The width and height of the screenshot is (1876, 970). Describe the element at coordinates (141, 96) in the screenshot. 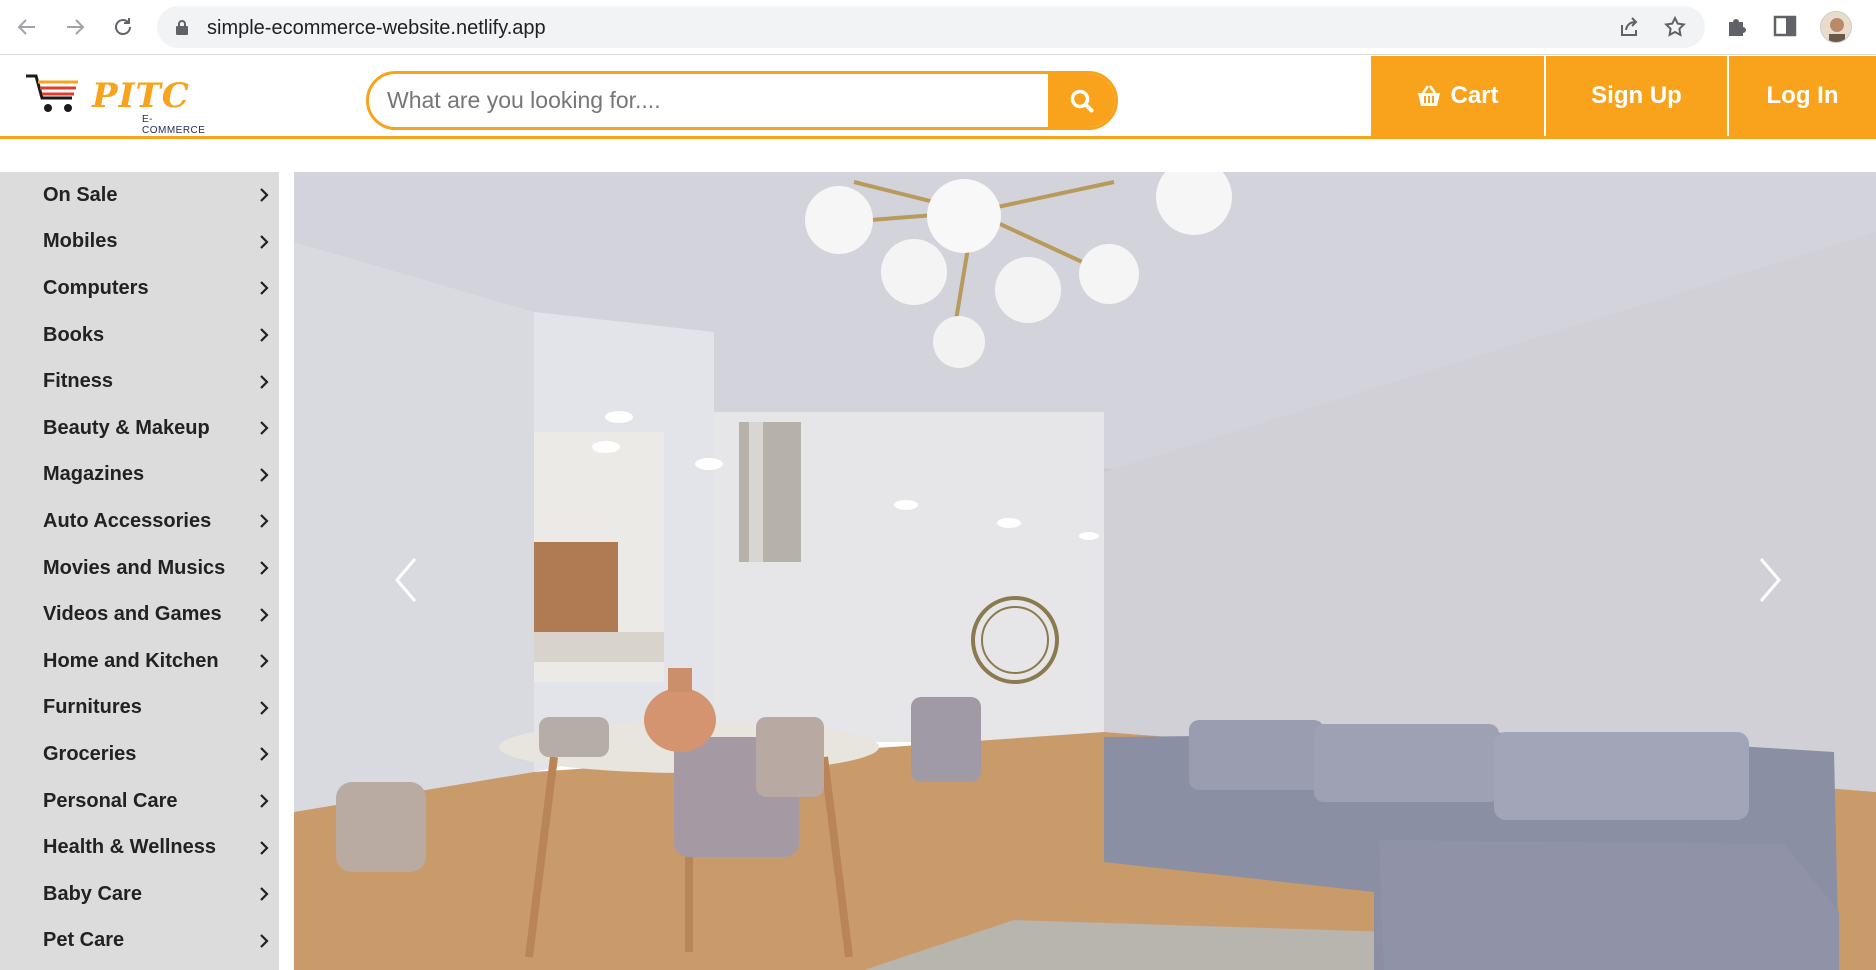

I see `logo-text: PITC` at that location.